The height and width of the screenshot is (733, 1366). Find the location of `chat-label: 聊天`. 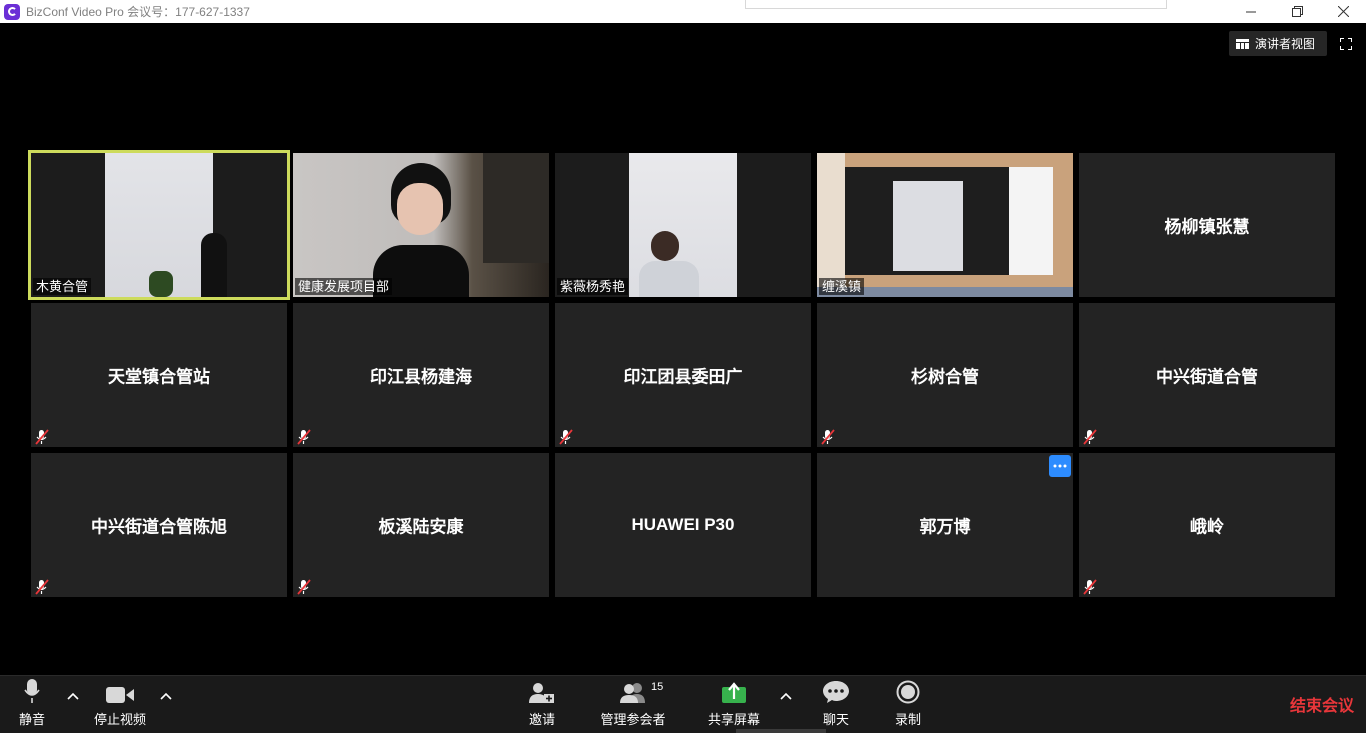

chat-label: 聊天 is located at coordinates (835, 719).